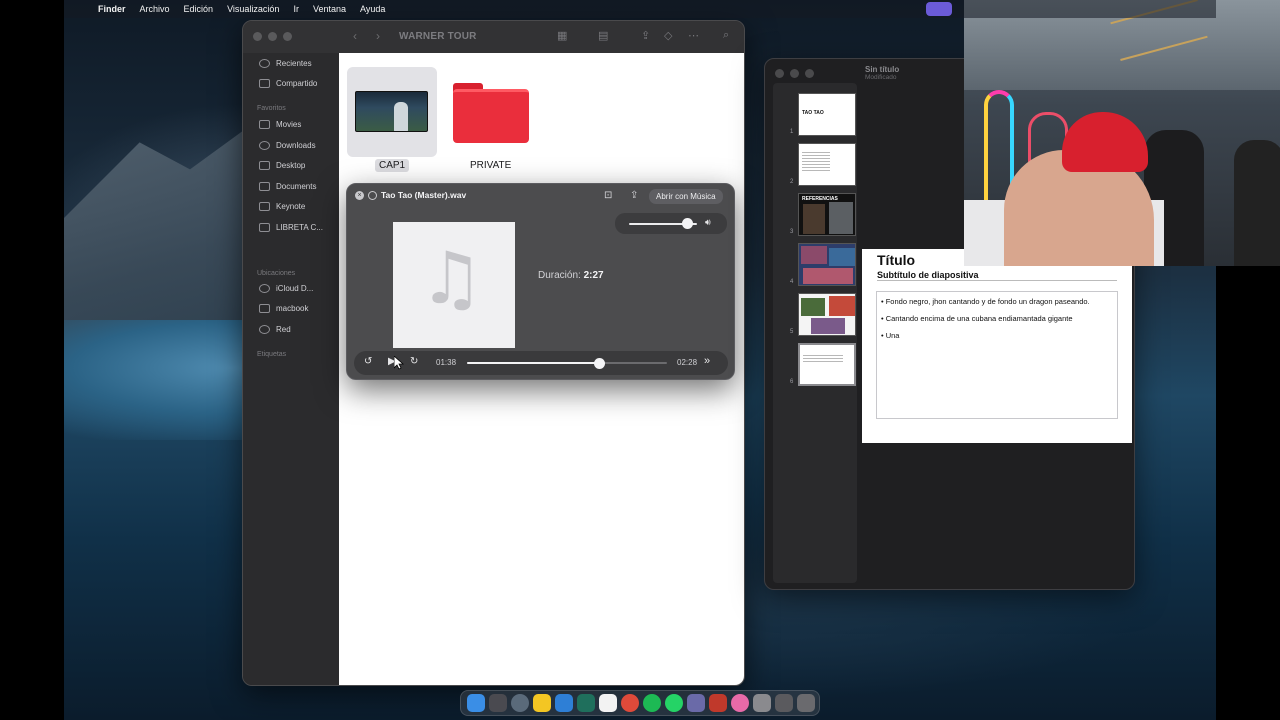  What do you see at coordinates (892, 335) in the screenshot?
I see `bullet-text: Una` at bounding box center [892, 335].